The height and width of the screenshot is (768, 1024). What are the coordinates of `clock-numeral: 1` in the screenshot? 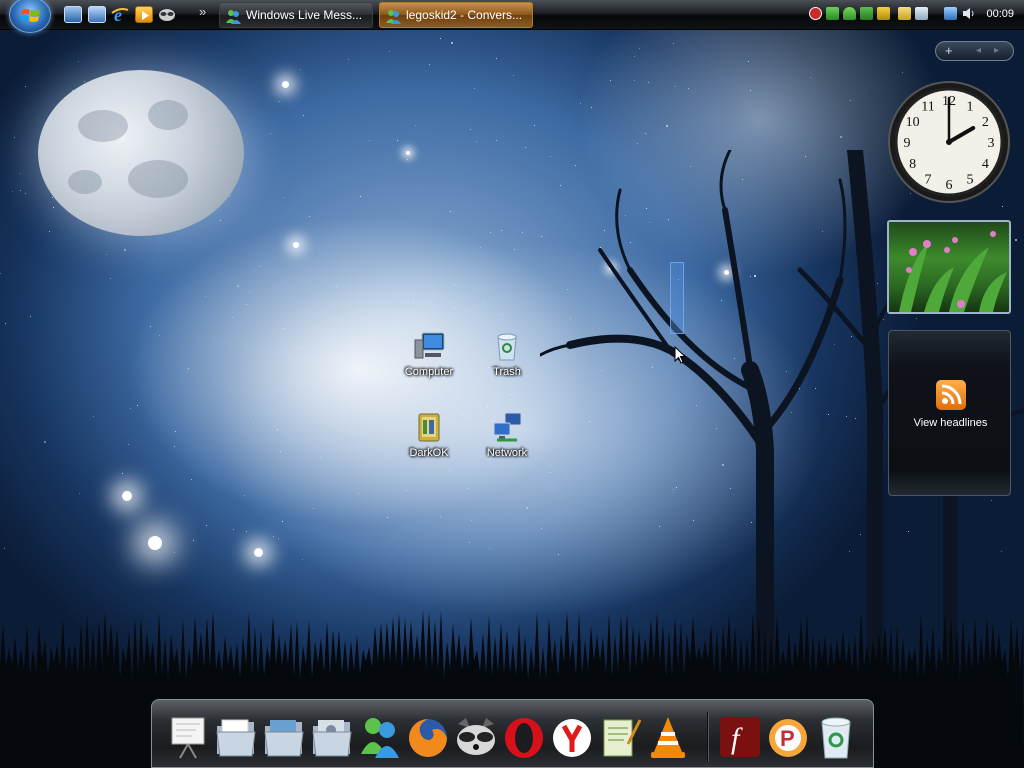 It's located at (970, 107).